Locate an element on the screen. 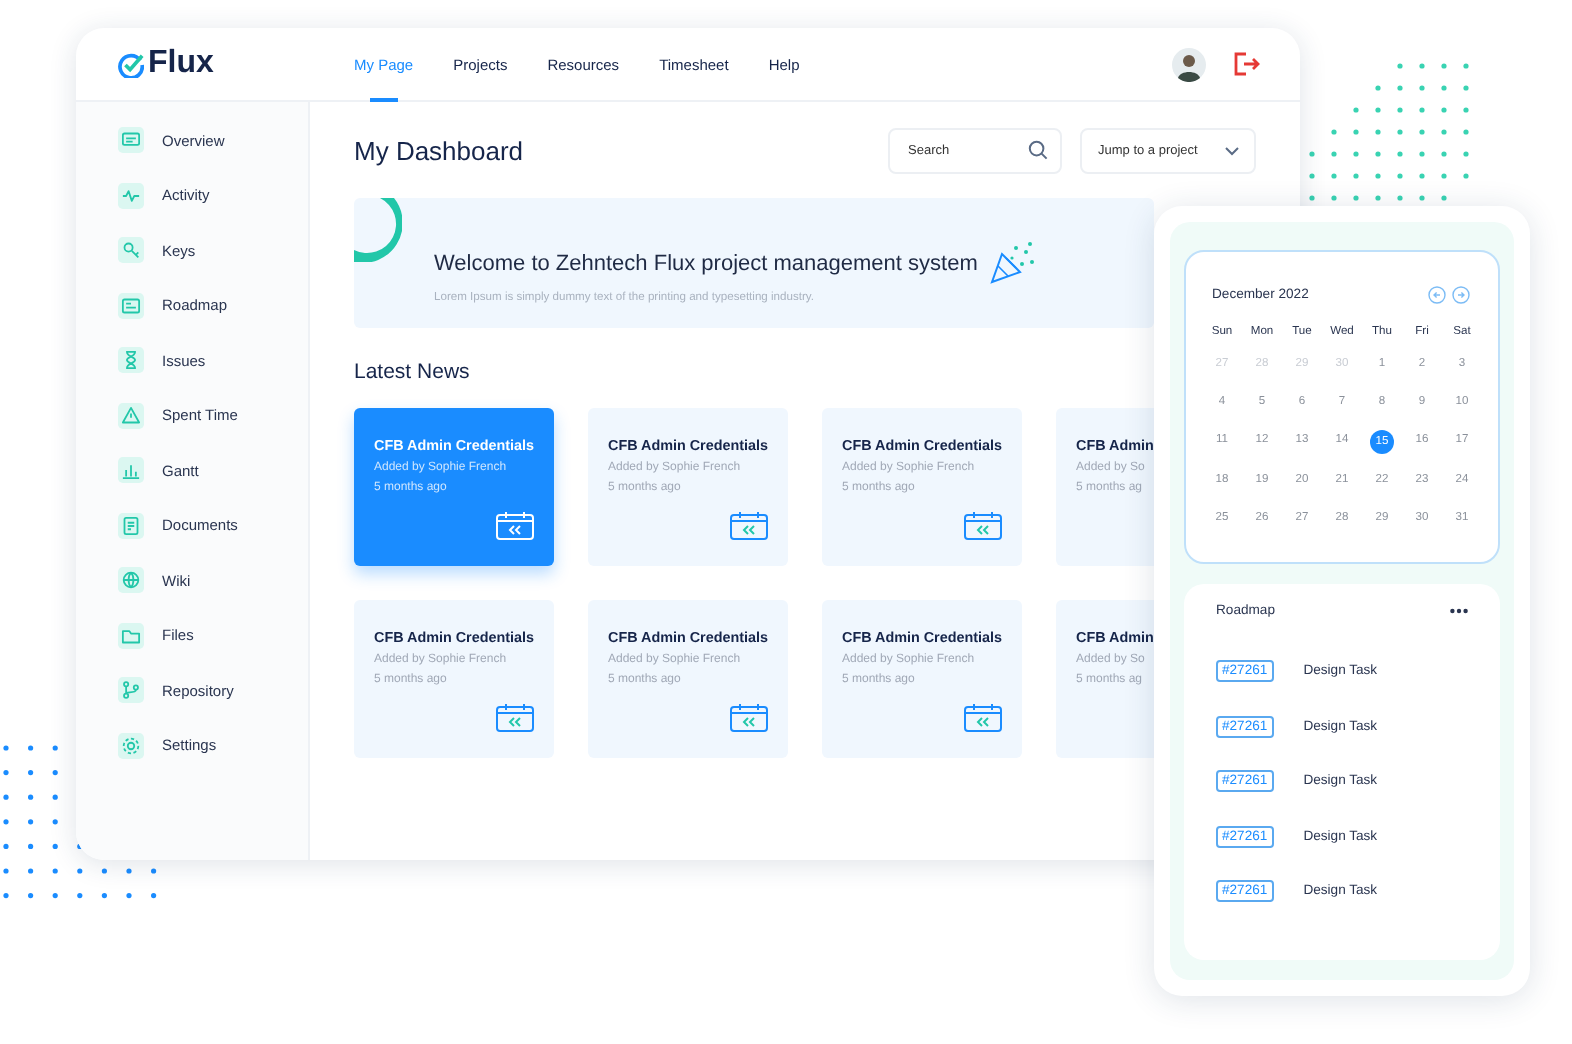  arc-decoration is located at coordinates (378, 230).